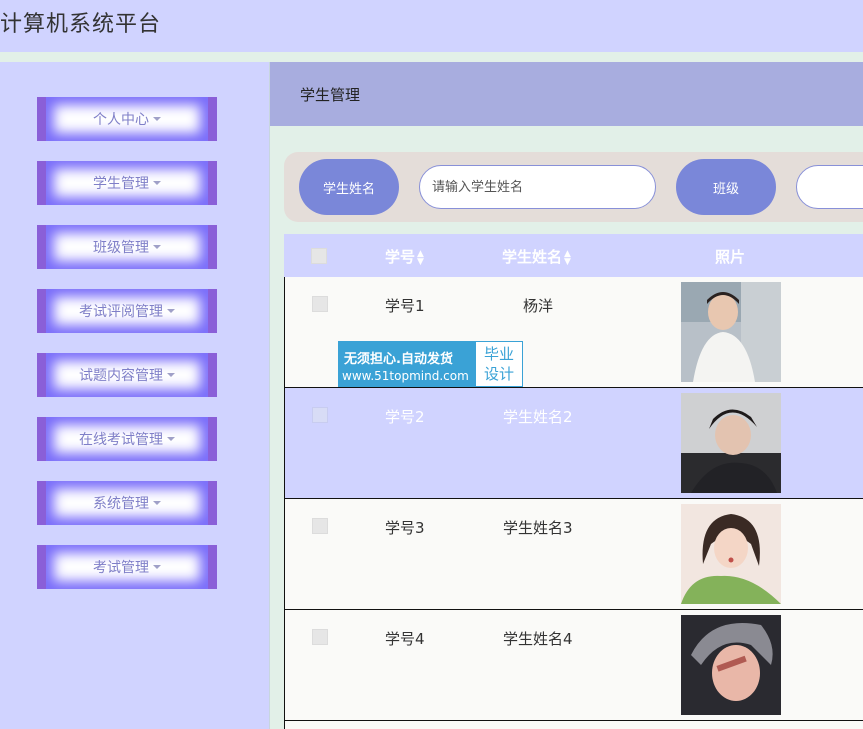 The width and height of the screenshot is (863, 729). I want to click on student-name-label: 学生姓名, so click(349, 187).